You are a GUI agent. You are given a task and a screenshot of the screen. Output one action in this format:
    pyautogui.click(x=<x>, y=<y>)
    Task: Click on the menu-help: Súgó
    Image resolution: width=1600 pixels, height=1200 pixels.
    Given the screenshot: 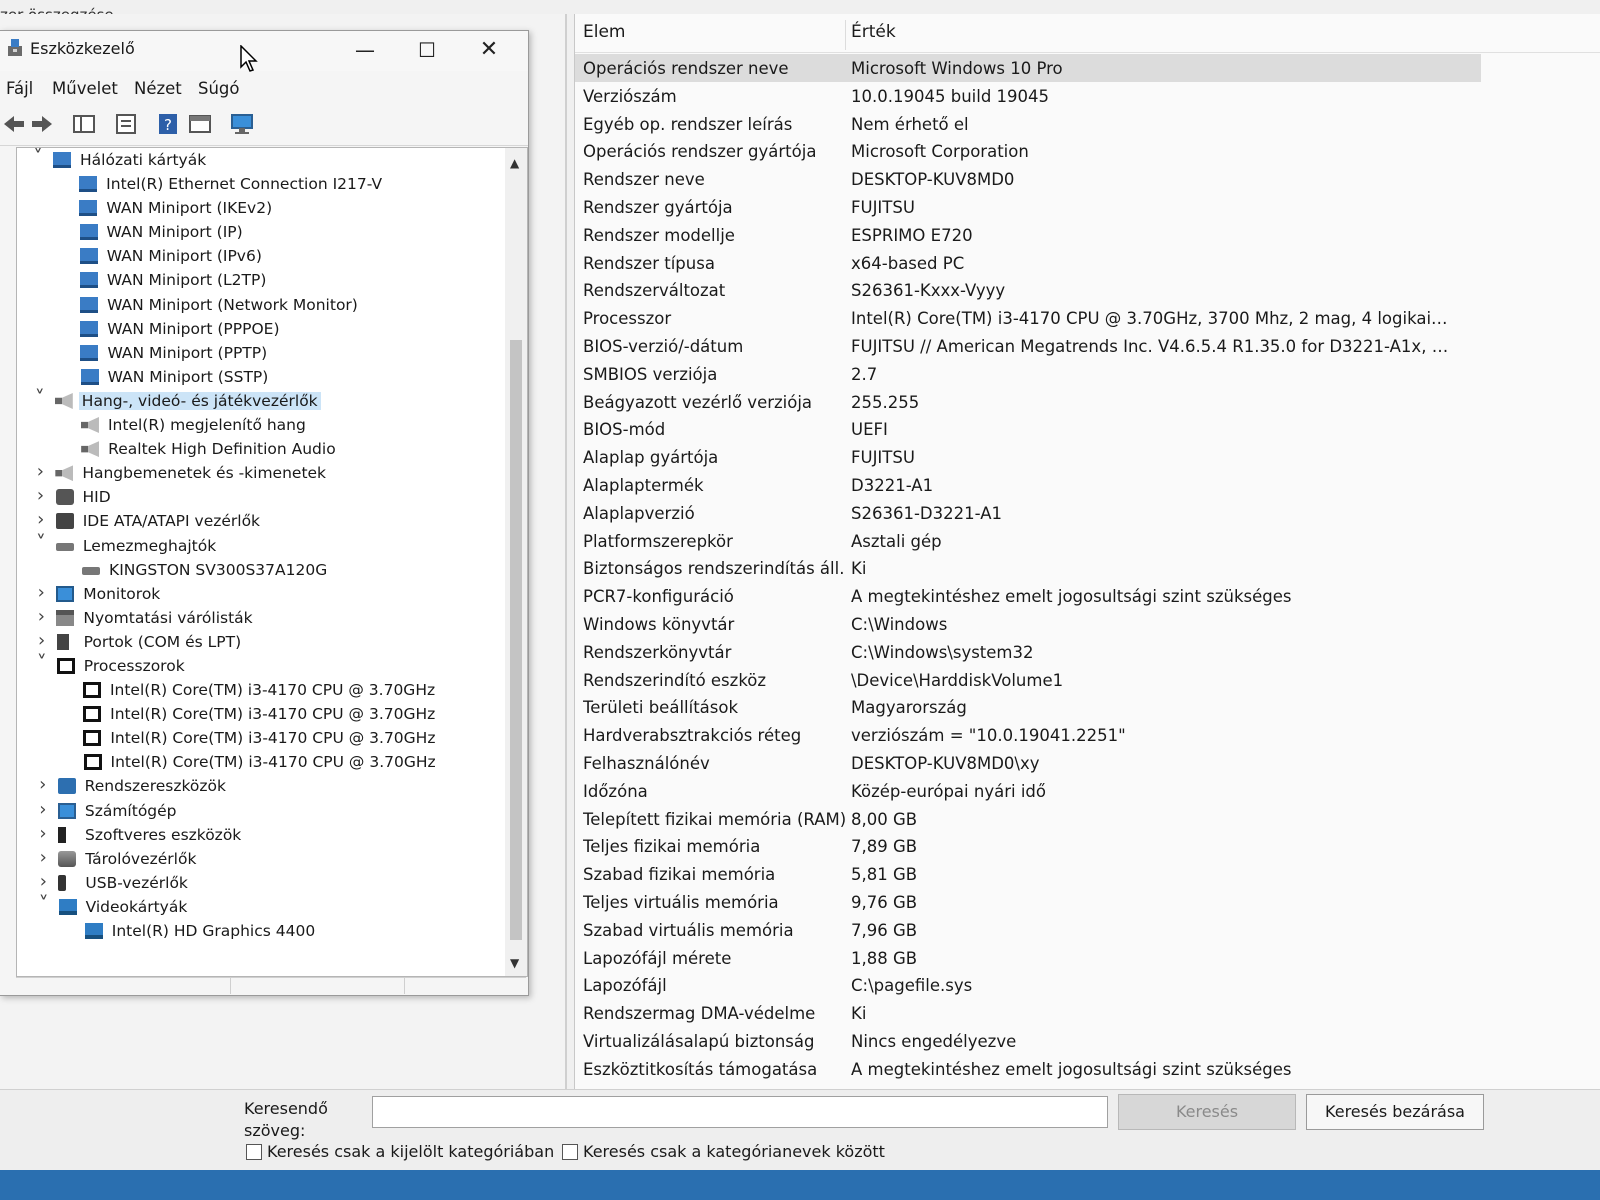 What is the action you would take?
    pyautogui.click(x=219, y=88)
    